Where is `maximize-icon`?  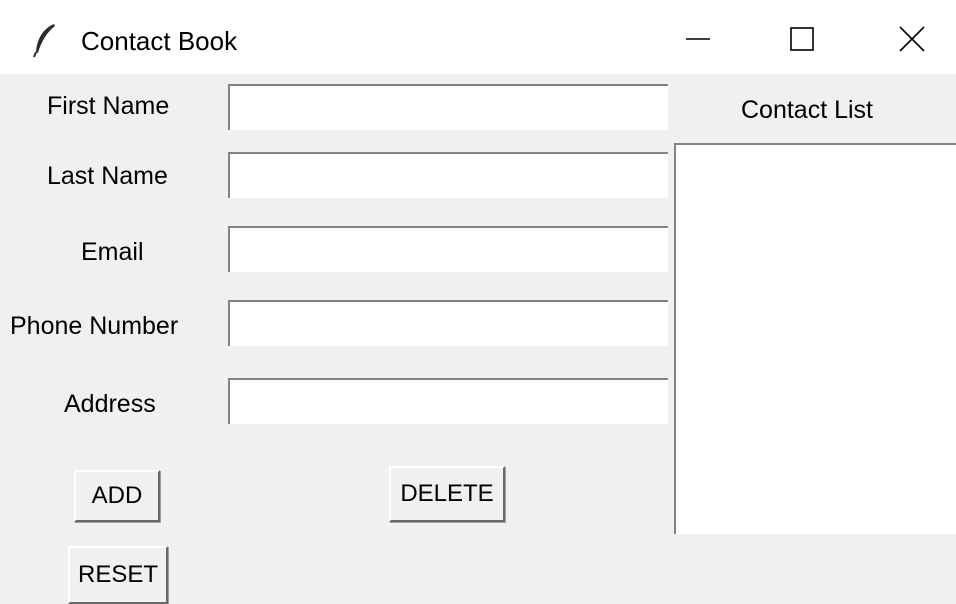 maximize-icon is located at coordinates (802, 39).